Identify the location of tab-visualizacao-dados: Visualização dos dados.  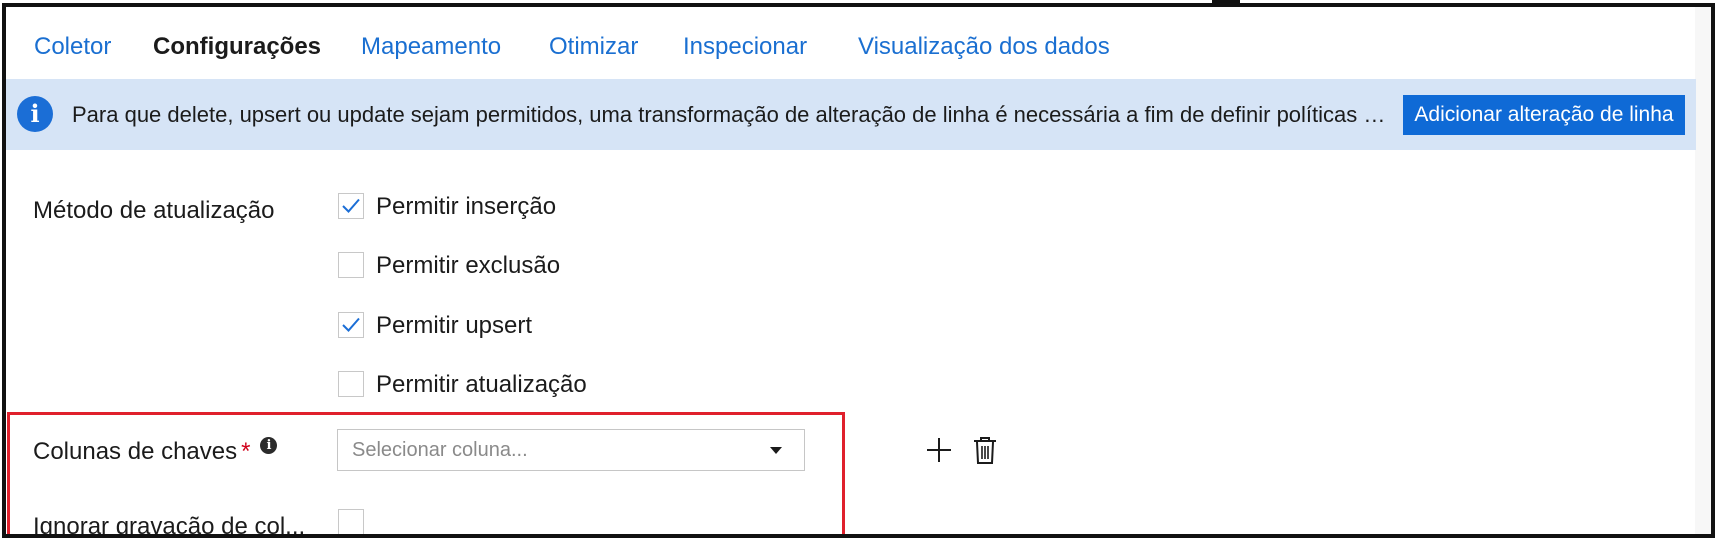
(984, 47).